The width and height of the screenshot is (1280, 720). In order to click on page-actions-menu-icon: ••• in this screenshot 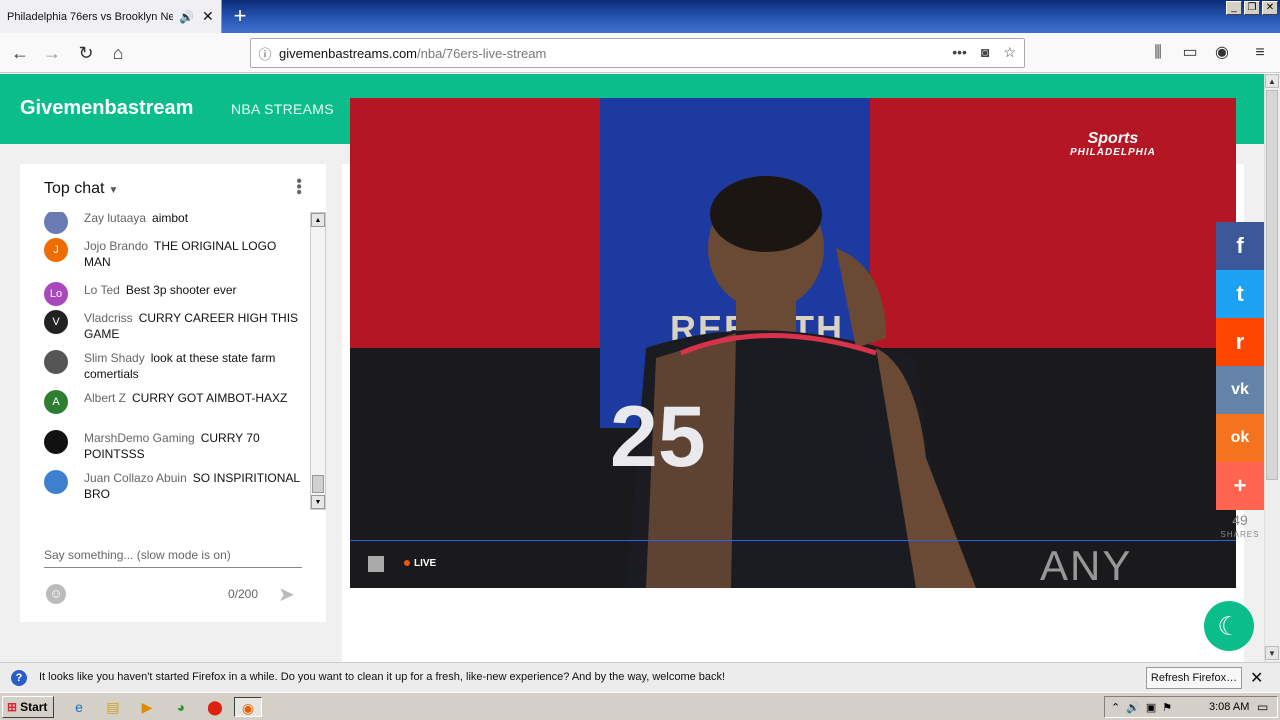, I will do `click(959, 52)`.